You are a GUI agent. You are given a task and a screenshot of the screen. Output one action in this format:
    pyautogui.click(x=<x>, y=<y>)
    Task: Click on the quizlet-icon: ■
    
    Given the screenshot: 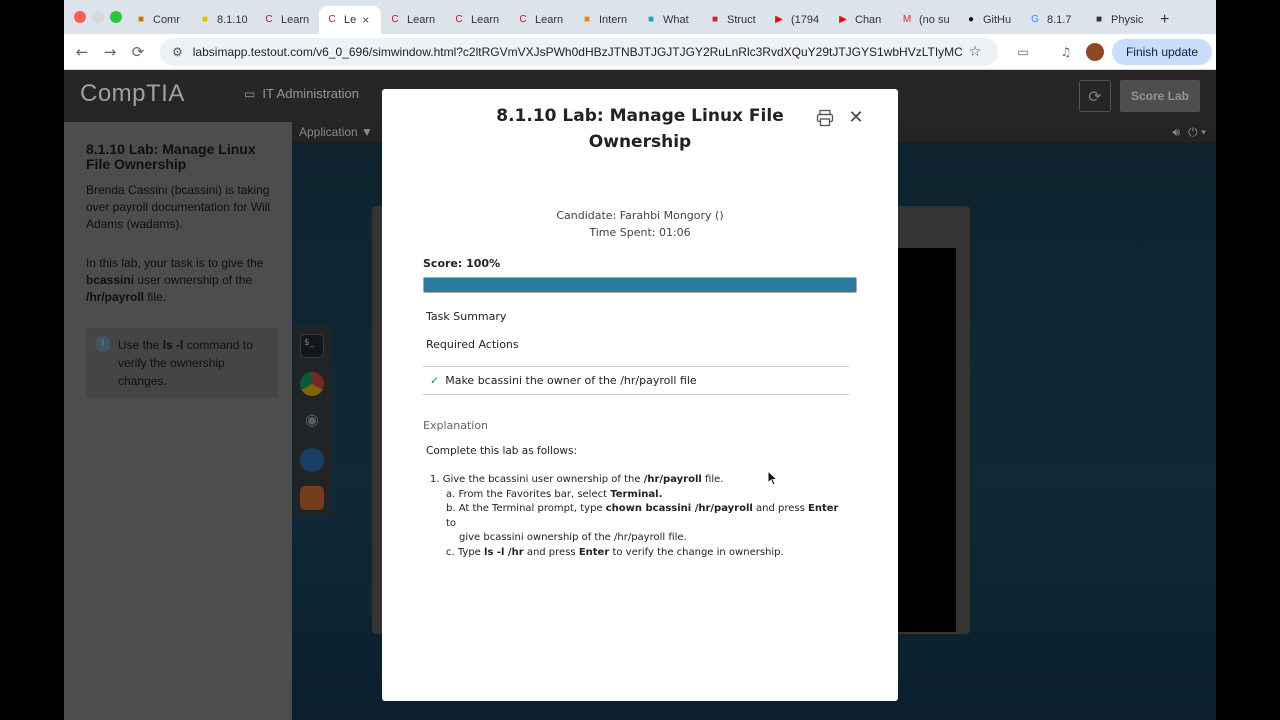 What is the action you would take?
    pyautogui.click(x=205, y=19)
    